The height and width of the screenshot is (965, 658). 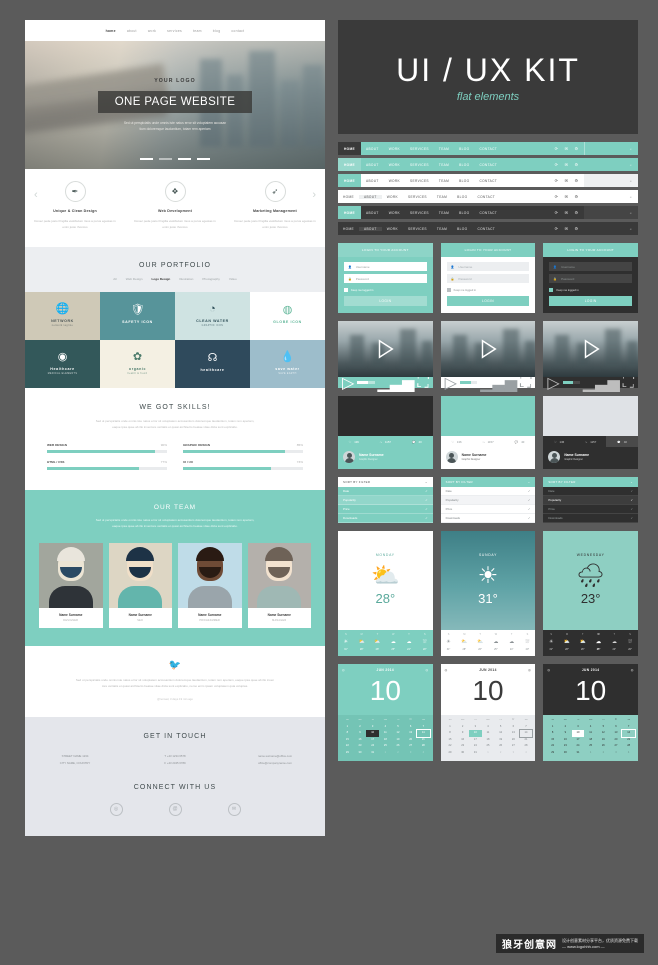 I want to click on navbar-variant-4: HOME ABOUT WORK SERVICES TEAM BLOG CONTACT ⟳ ✉ ⚙ ⌕, so click(x=488, y=212).